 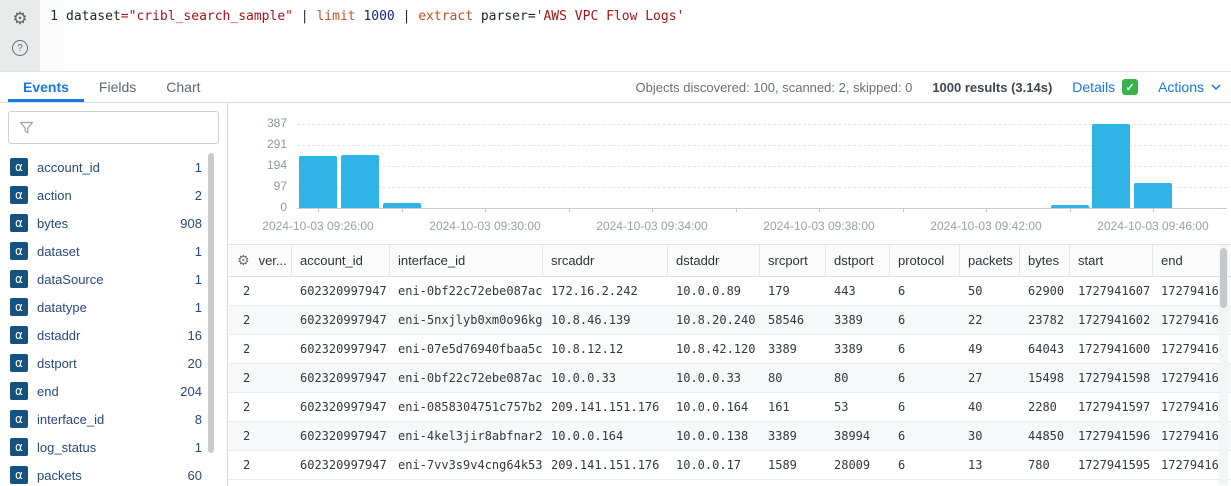 What do you see at coordinates (20, 48) in the screenshot?
I see `help-icon: ?` at bounding box center [20, 48].